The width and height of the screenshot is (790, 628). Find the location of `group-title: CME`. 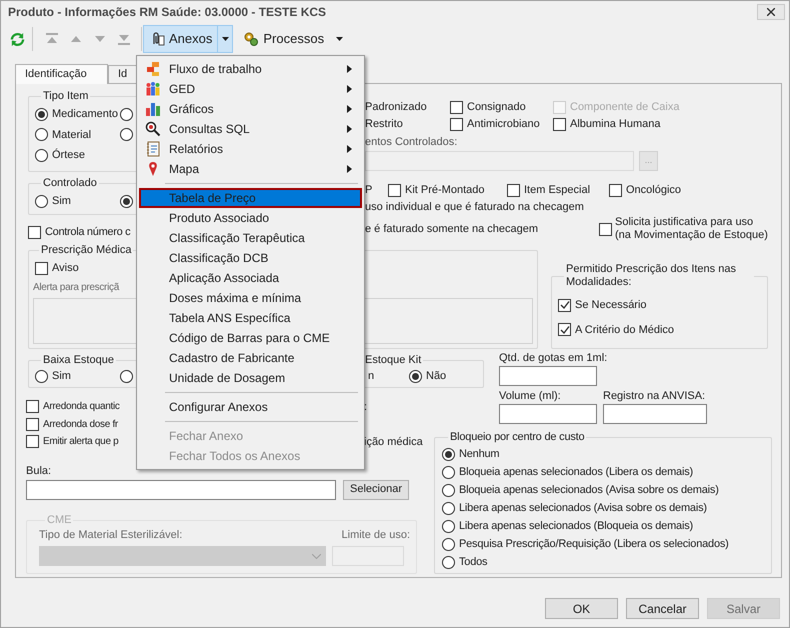

group-title: CME is located at coordinates (59, 520).